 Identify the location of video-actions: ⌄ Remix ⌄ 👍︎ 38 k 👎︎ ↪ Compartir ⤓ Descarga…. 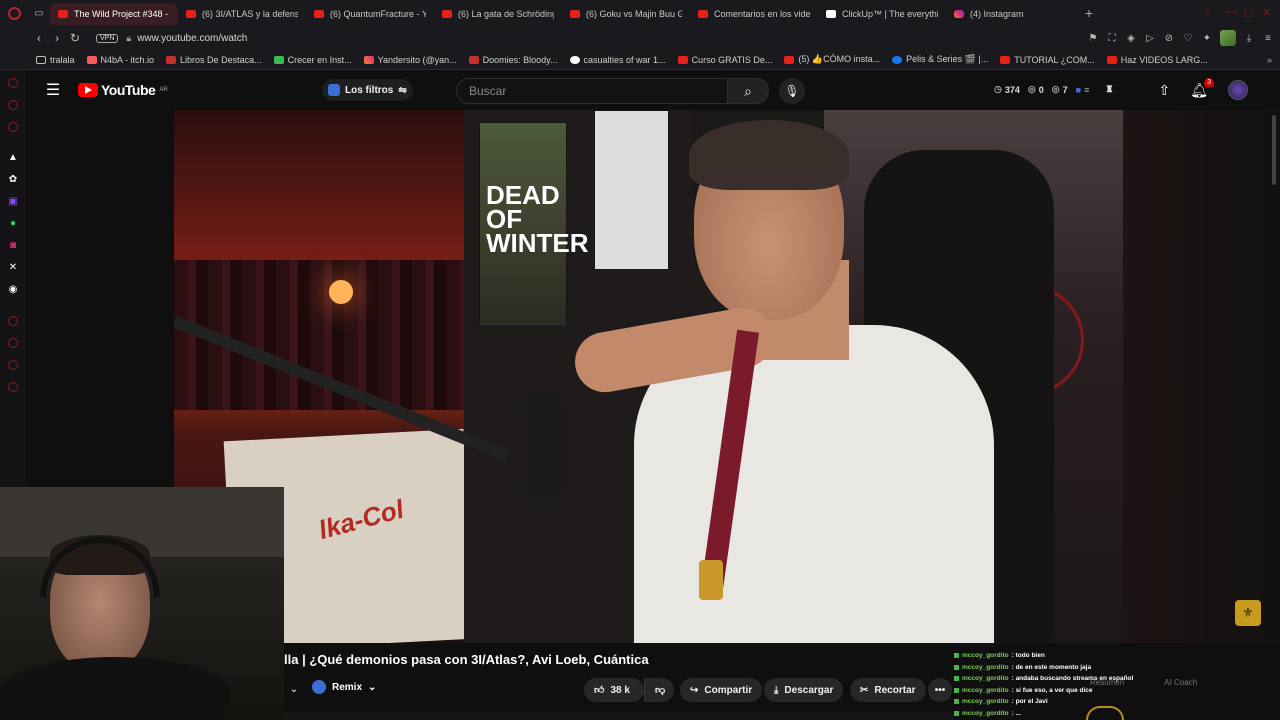
(619, 690).